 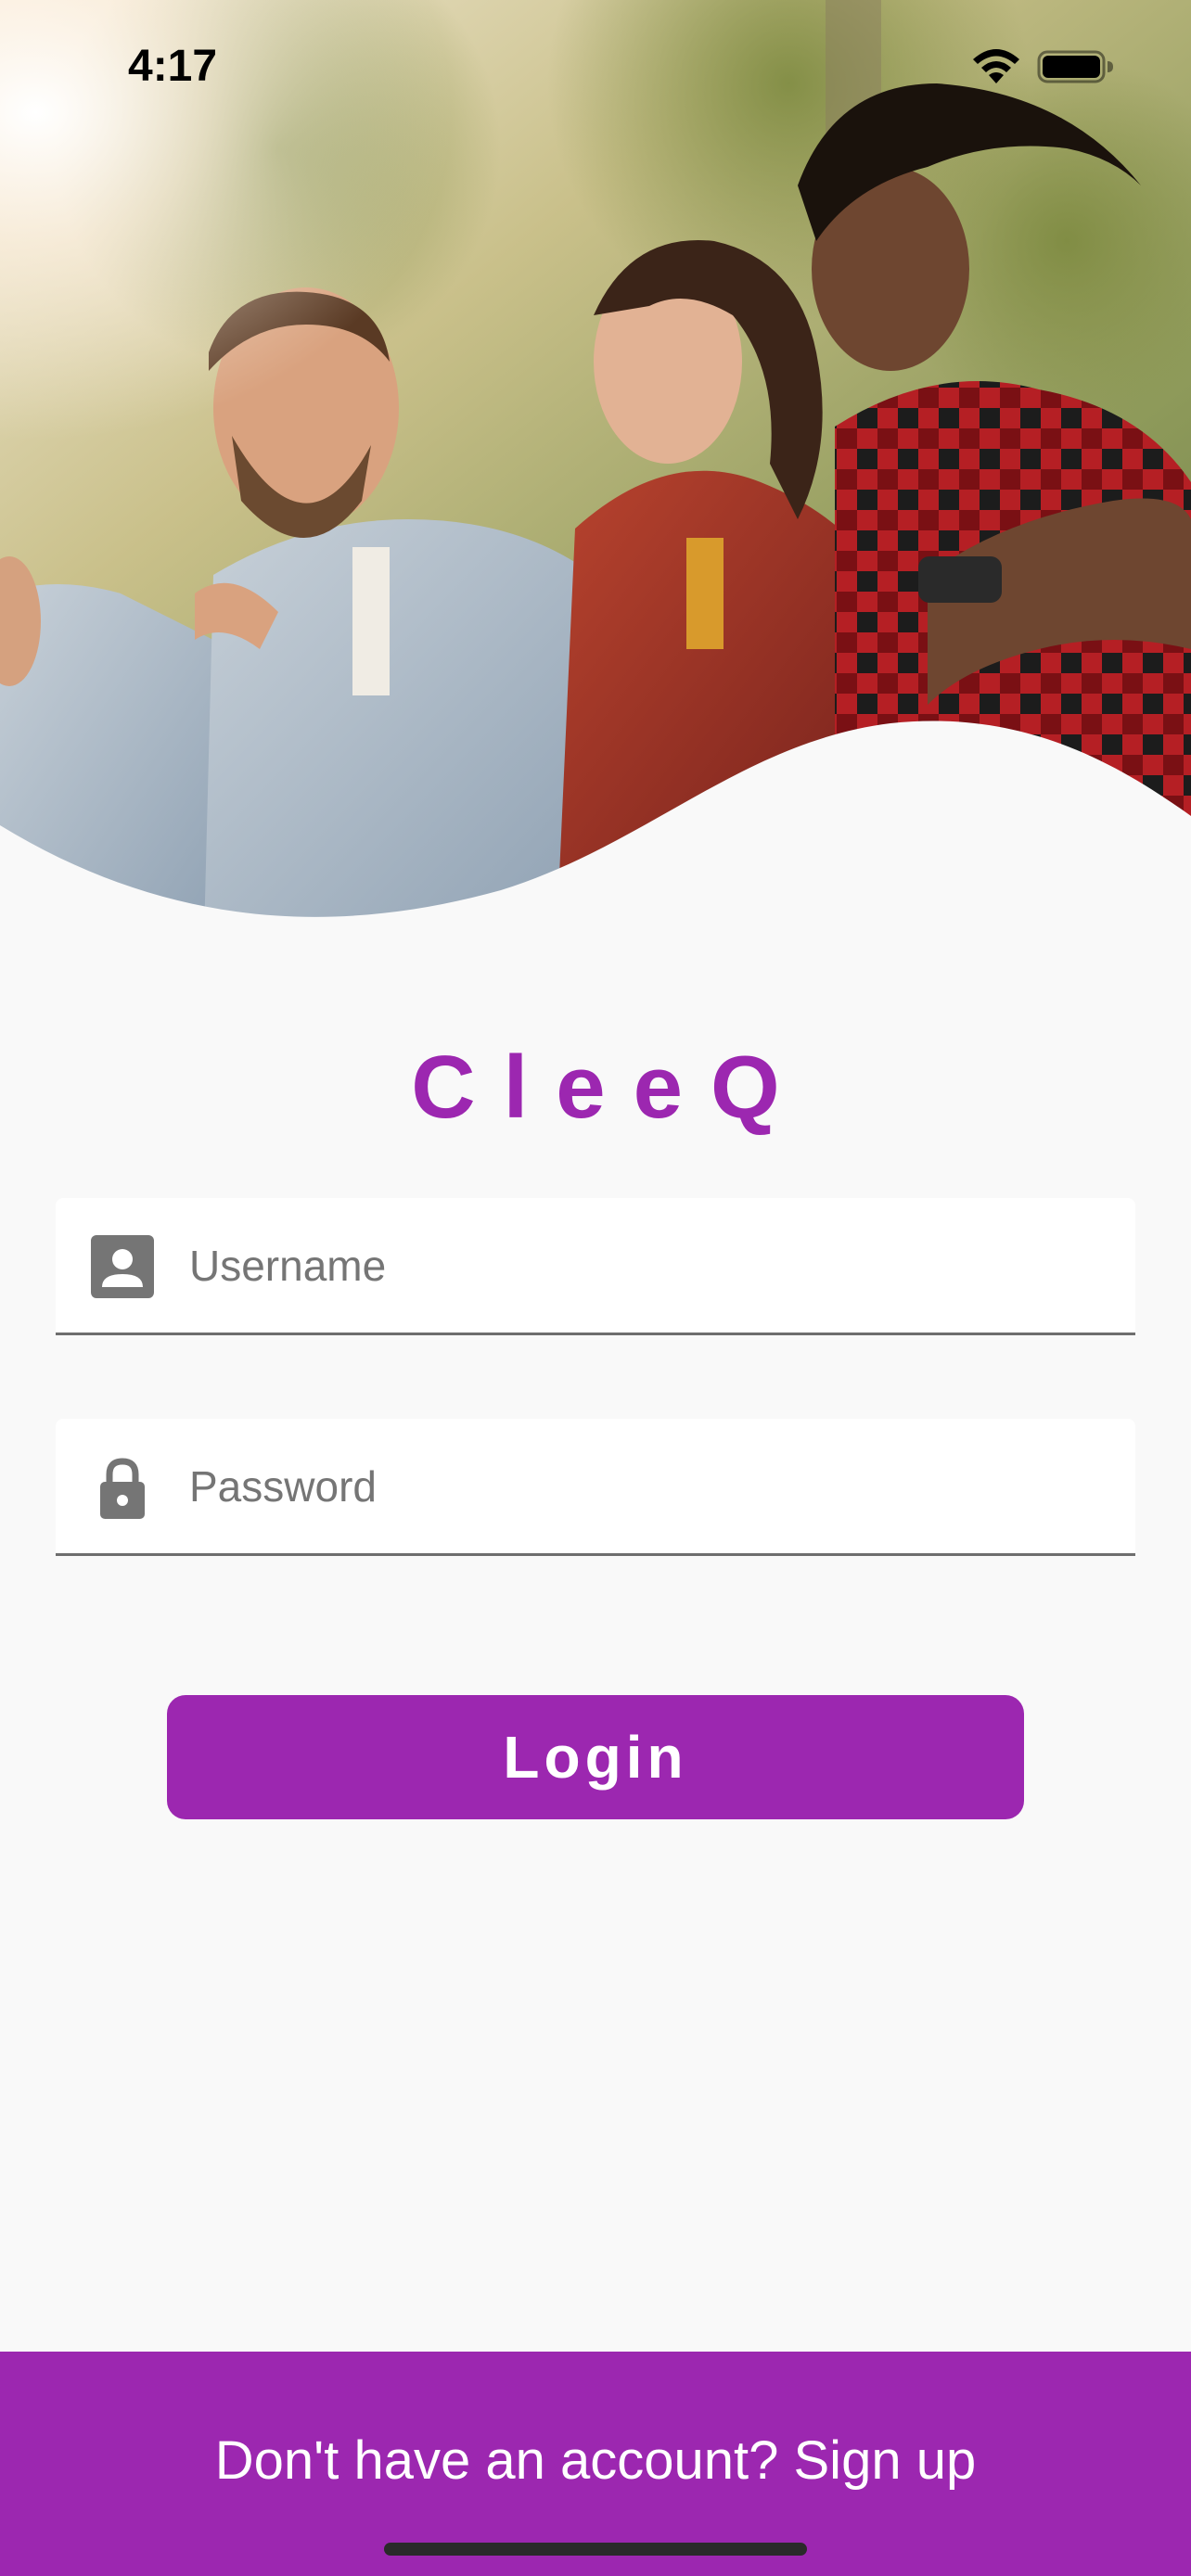 I want to click on app-title: CleeQ, so click(x=610, y=1087).